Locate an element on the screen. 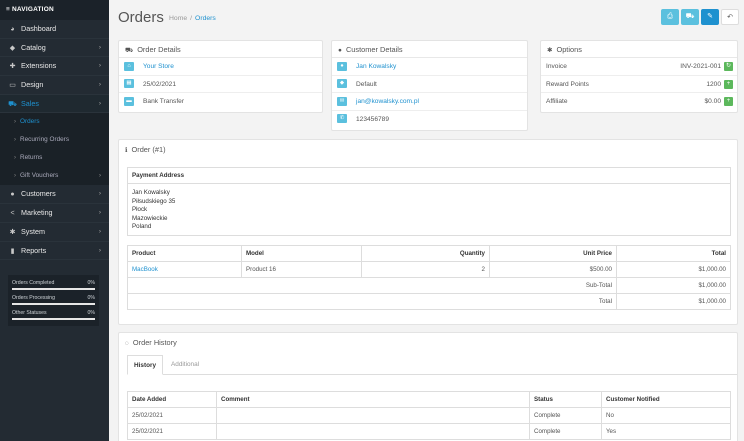 The width and height of the screenshot is (744, 441). panel-title: Options is located at coordinates (569, 49).